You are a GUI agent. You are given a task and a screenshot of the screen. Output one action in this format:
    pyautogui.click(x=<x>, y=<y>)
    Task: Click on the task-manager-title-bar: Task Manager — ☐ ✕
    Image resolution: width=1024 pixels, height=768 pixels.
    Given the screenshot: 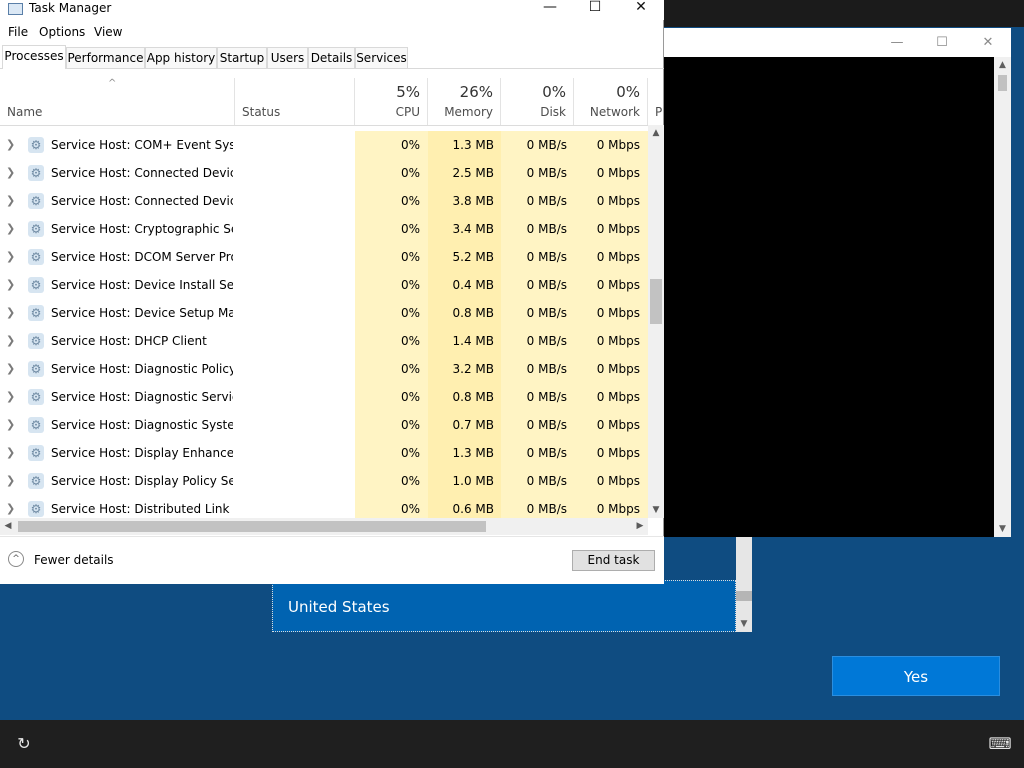 What is the action you would take?
    pyautogui.click(x=332, y=10)
    